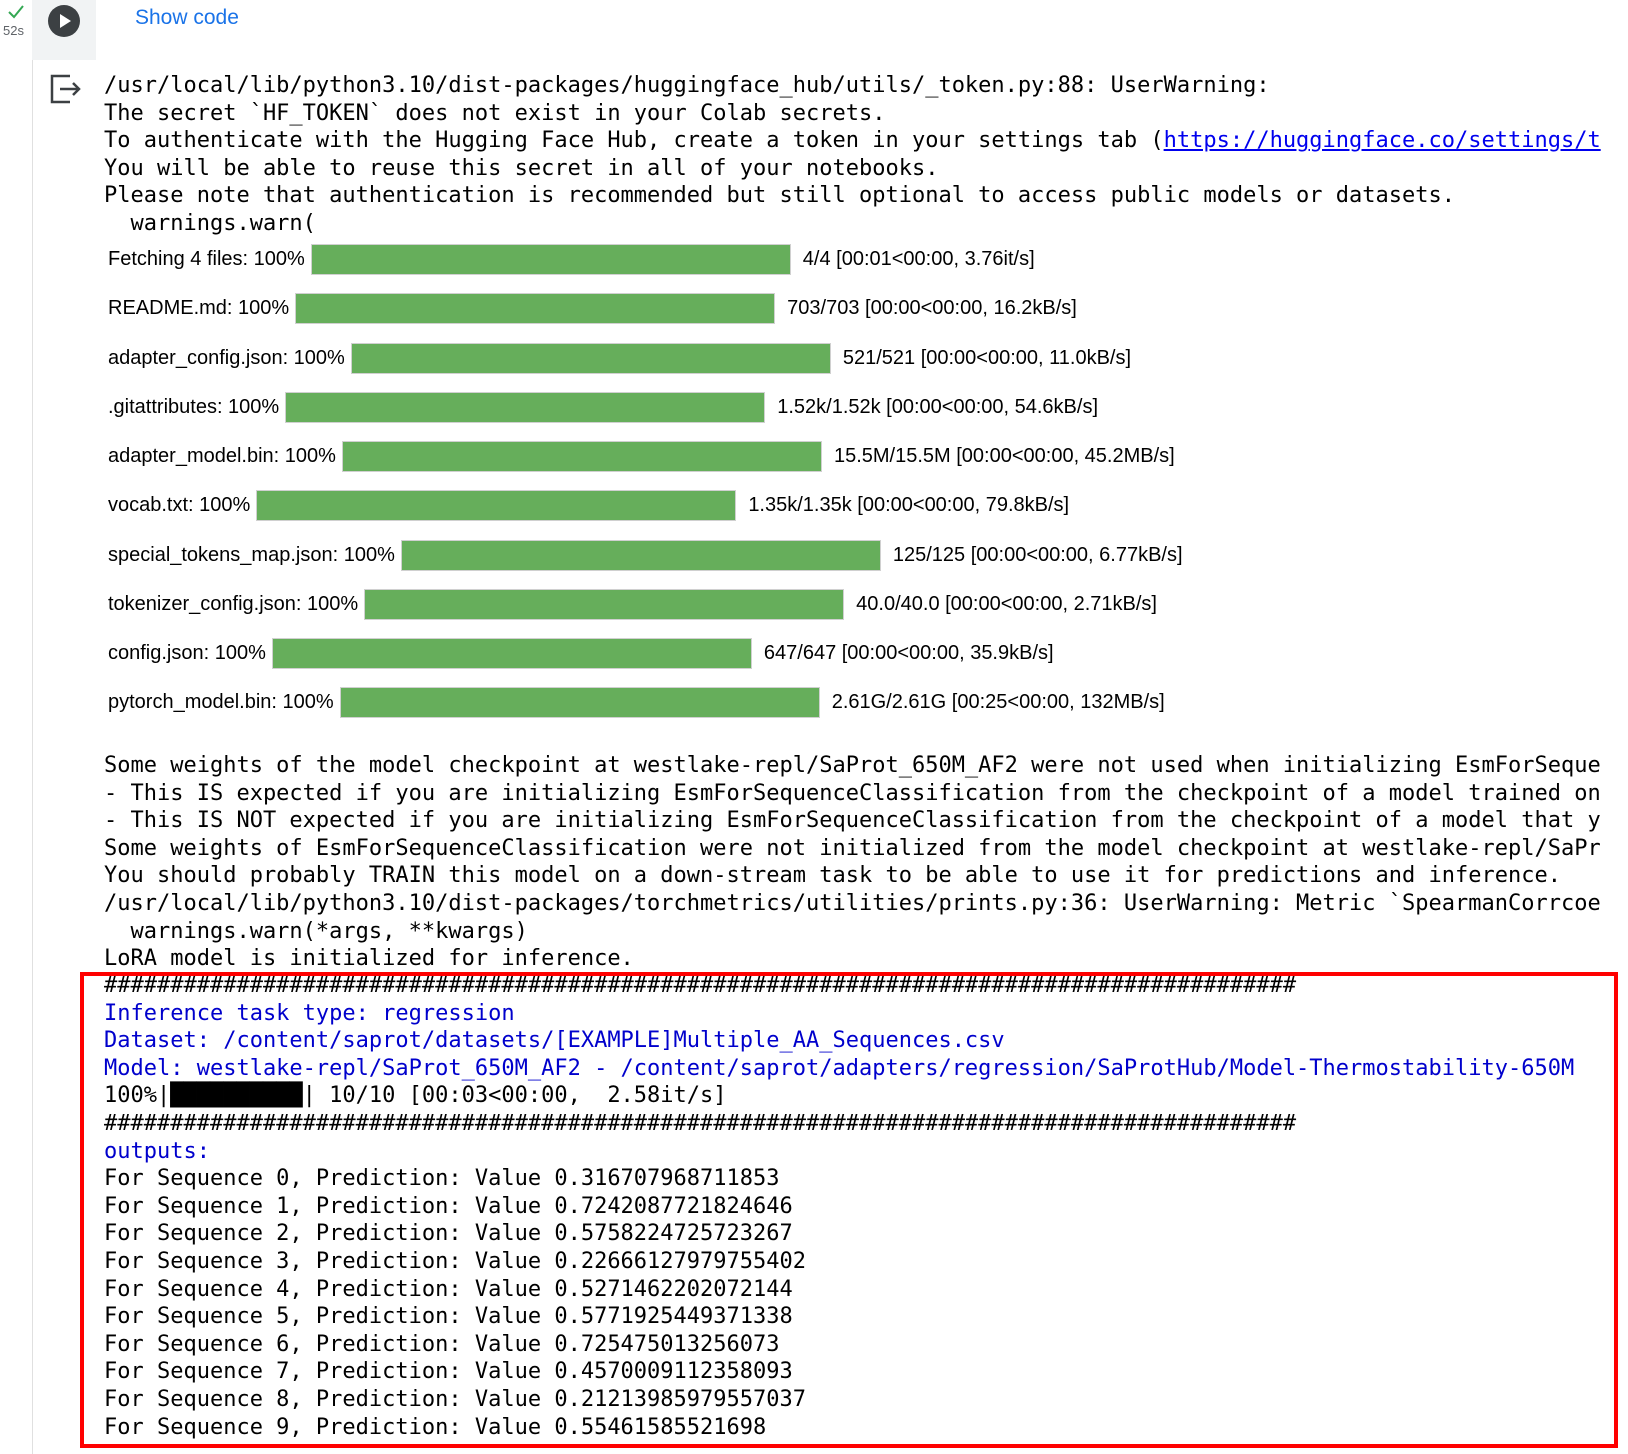 The width and height of the screenshot is (1628, 1454). Describe the element at coordinates (1382, 140) in the screenshot. I see `settings-link: https://huggingface.co/settings/t` at that location.